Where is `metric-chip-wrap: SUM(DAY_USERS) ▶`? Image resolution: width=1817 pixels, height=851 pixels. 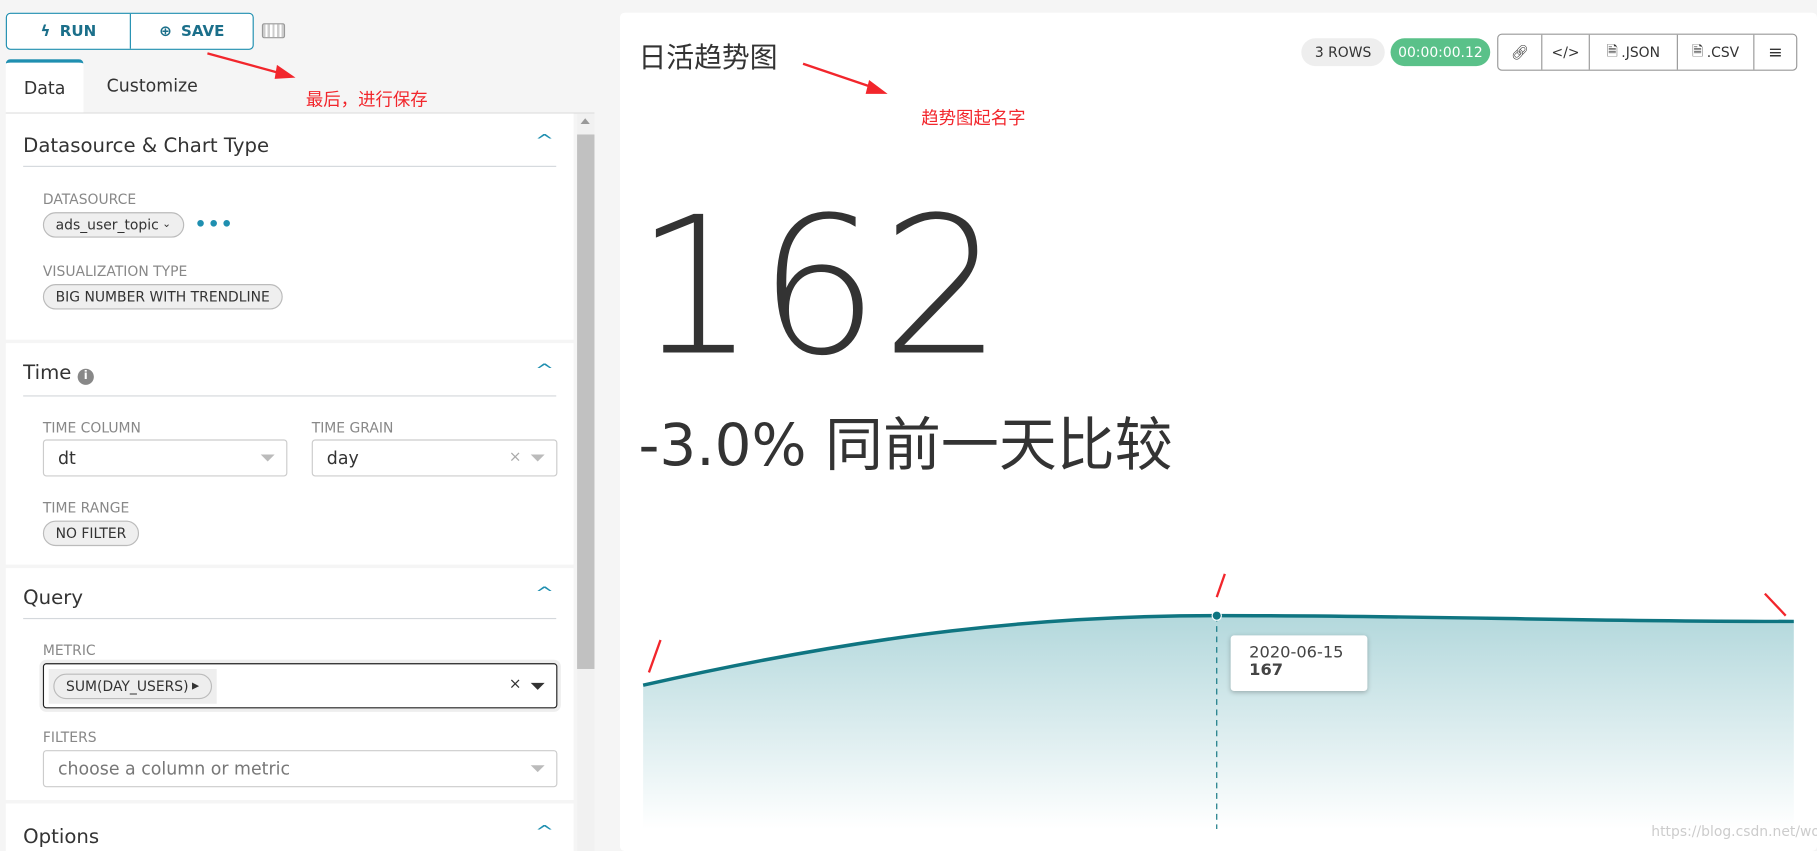 metric-chip-wrap: SUM(DAY_USERS) ▶ is located at coordinates (132, 686).